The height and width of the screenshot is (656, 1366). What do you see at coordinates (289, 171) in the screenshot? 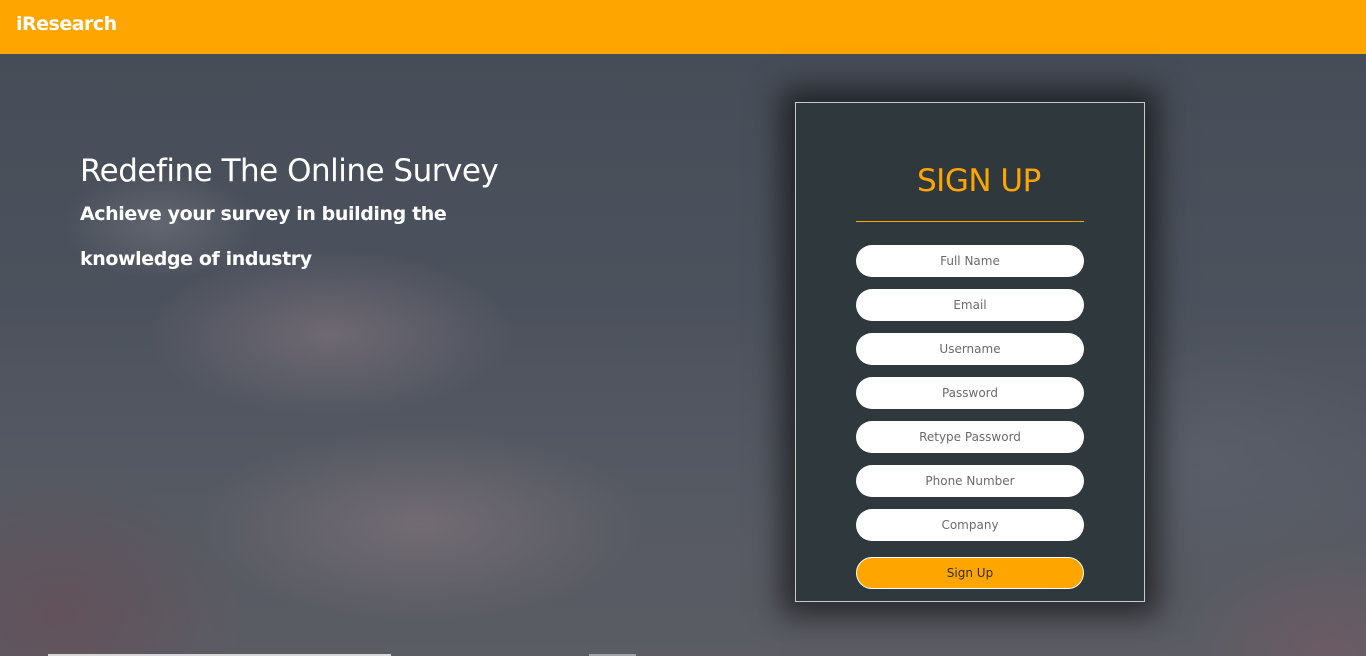
I see `hero-title: Redefine The Online Survey` at bounding box center [289, 171].